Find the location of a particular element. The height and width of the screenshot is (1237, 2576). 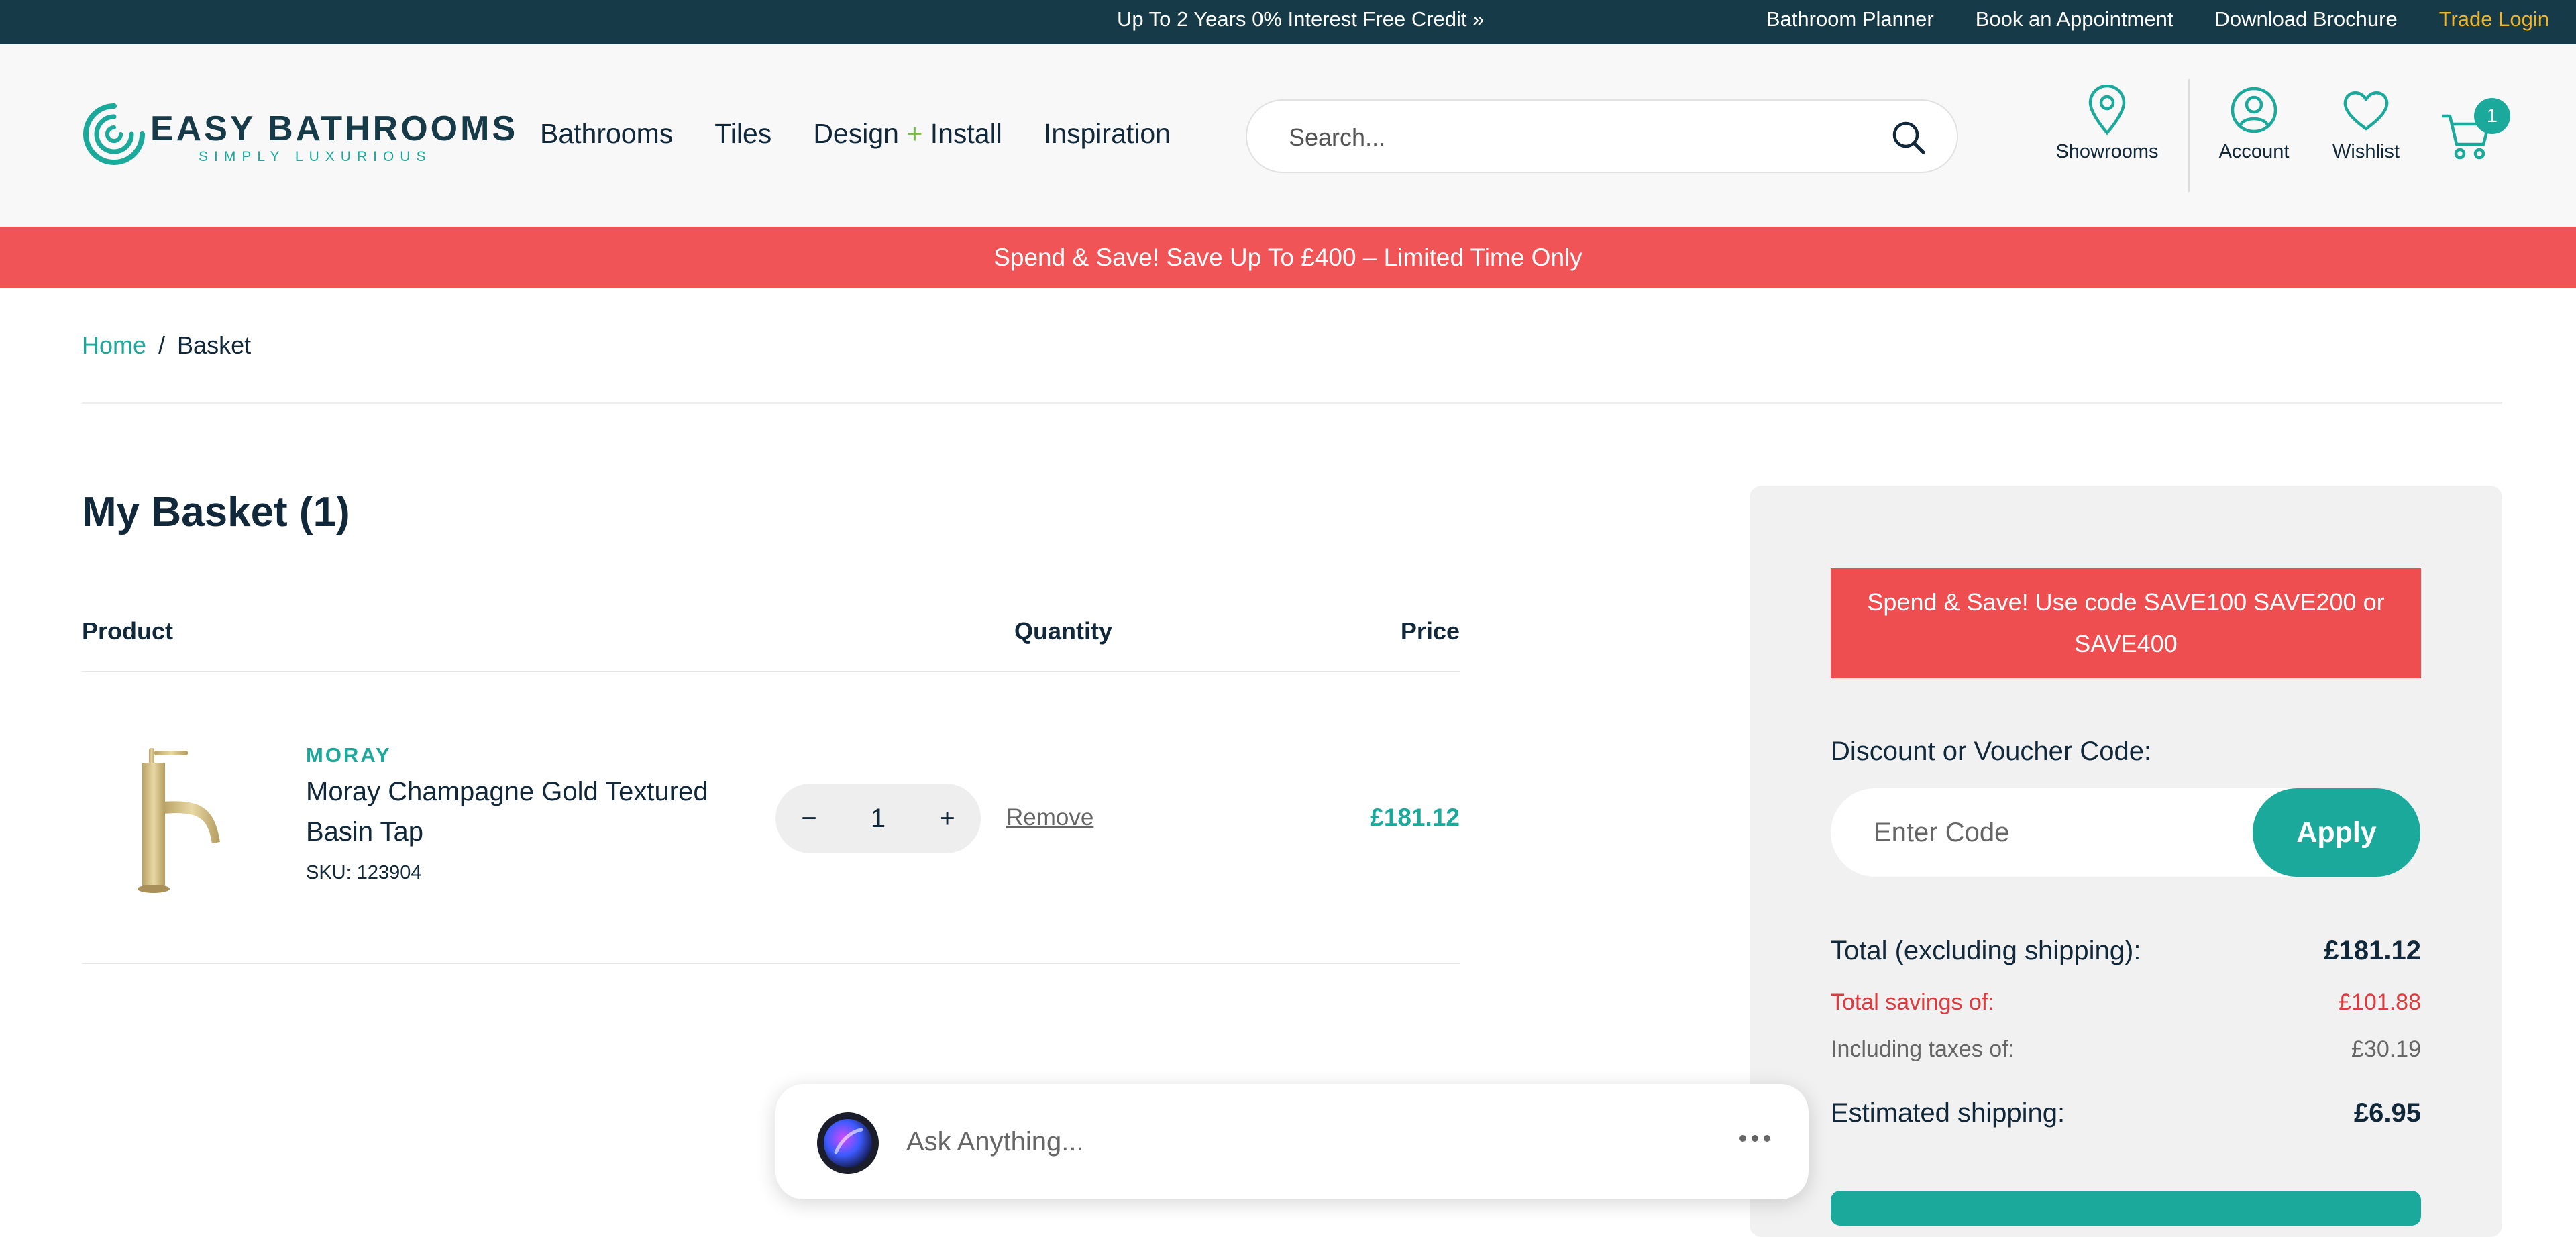

item-price: £181.12 is located at coordinates (1415, 817).